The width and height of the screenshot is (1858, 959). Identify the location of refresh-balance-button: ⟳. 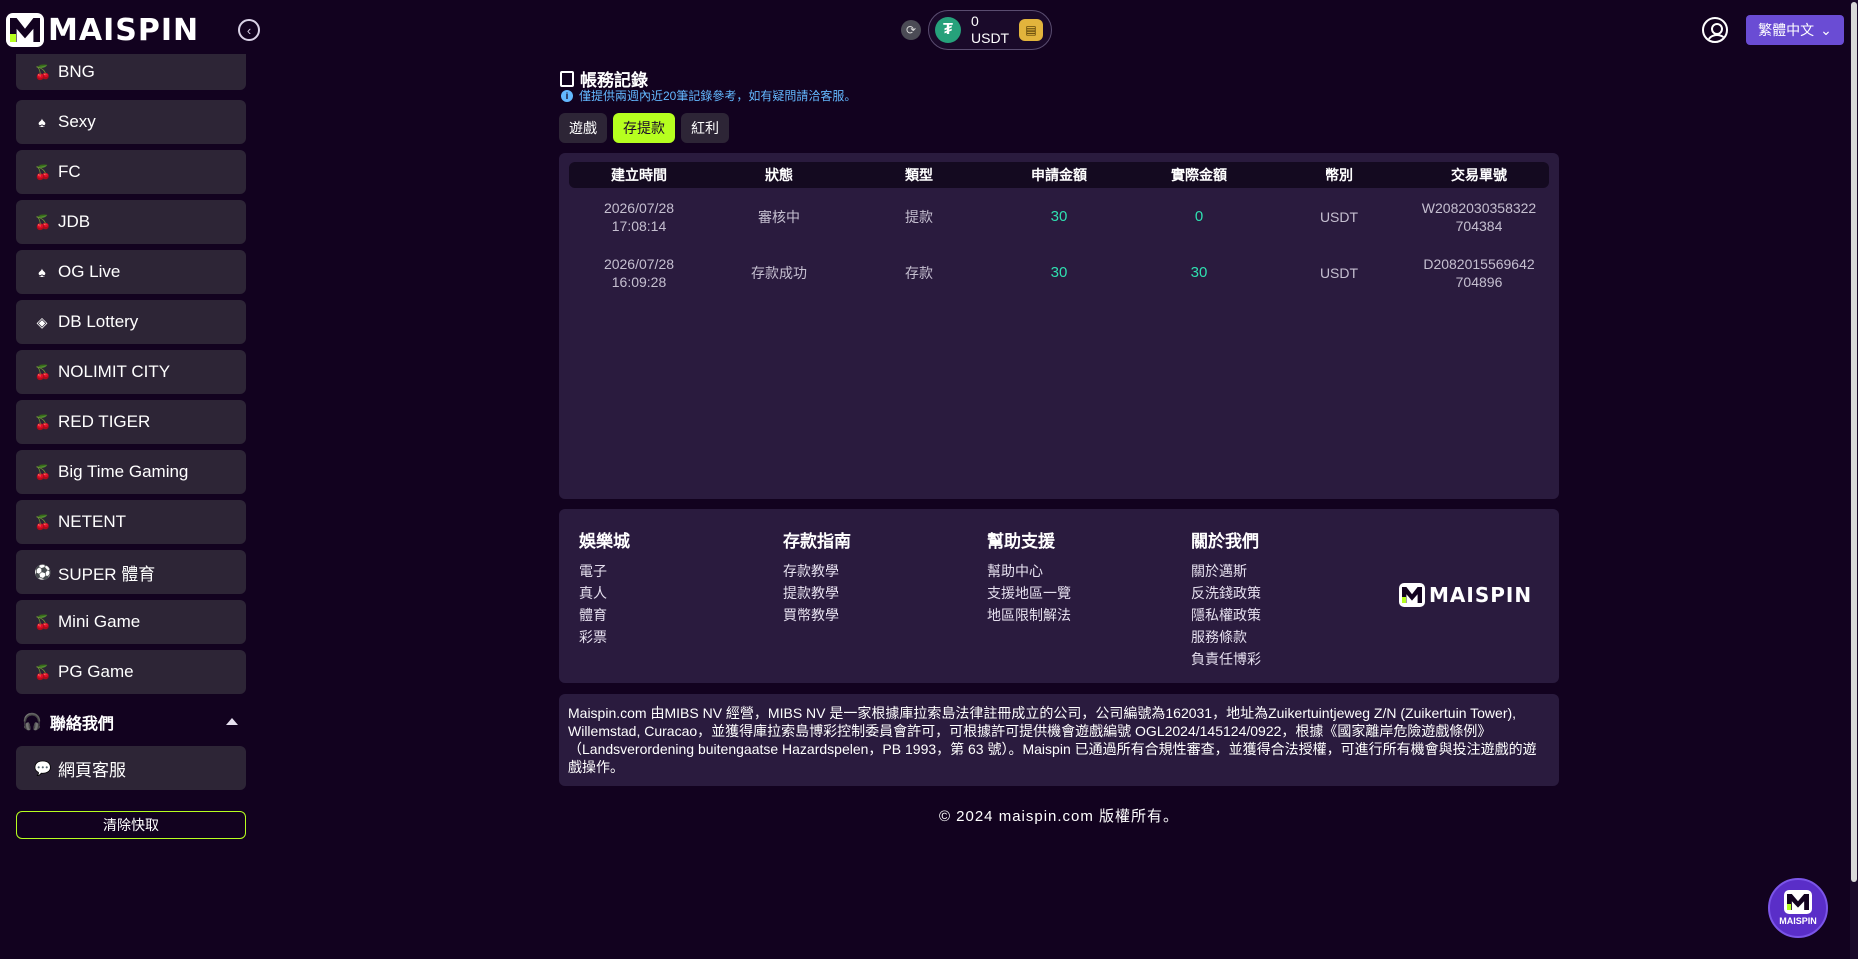
(911, 30).